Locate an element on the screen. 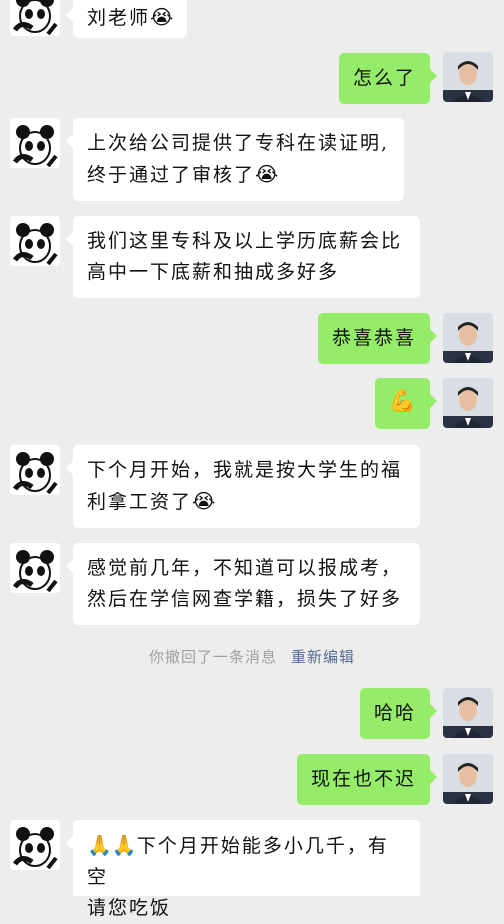  recall-text: 你撤回了一条消息 is located at coordinates (212, 657).